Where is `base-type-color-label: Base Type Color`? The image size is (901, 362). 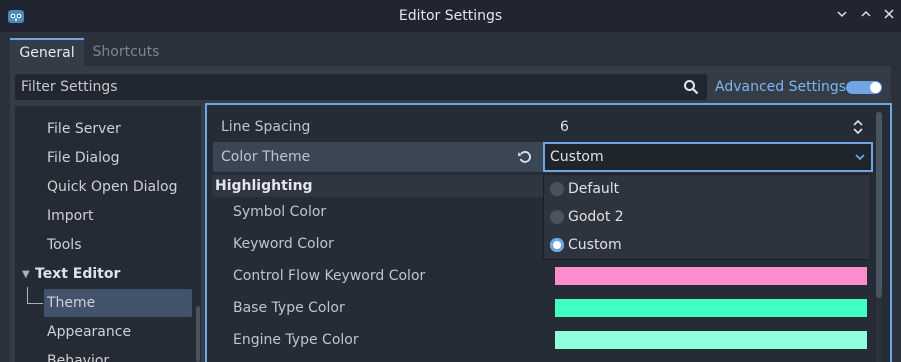
base-type-color-label: Base Type Color is located at coordinates (289, 308).